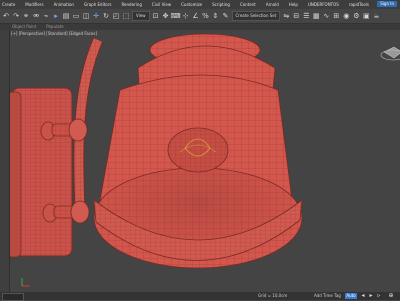 This screenshot has width=400, height=301. I want to click on move-icon: ✛, so click(96, 16).